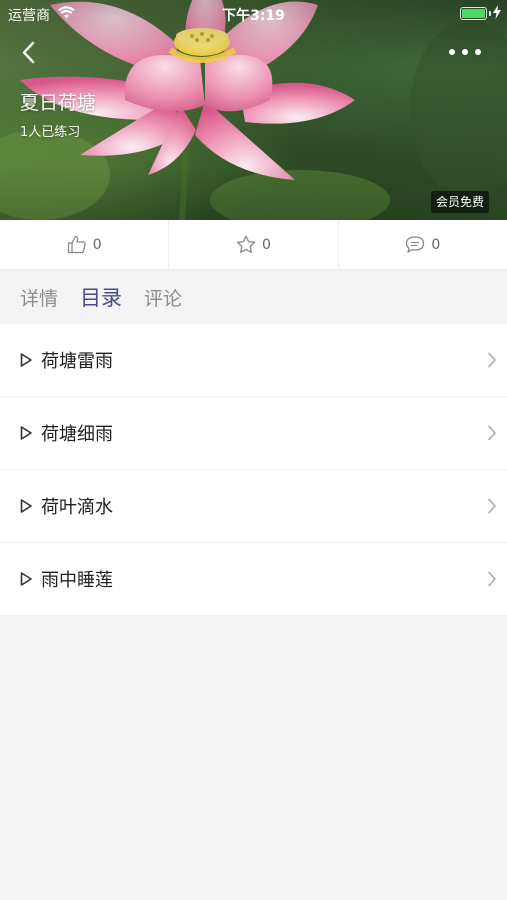  Describe the element at coordinates (58, 103) in the screenshot. I see `page-title: 夏日荷塘` at that location.